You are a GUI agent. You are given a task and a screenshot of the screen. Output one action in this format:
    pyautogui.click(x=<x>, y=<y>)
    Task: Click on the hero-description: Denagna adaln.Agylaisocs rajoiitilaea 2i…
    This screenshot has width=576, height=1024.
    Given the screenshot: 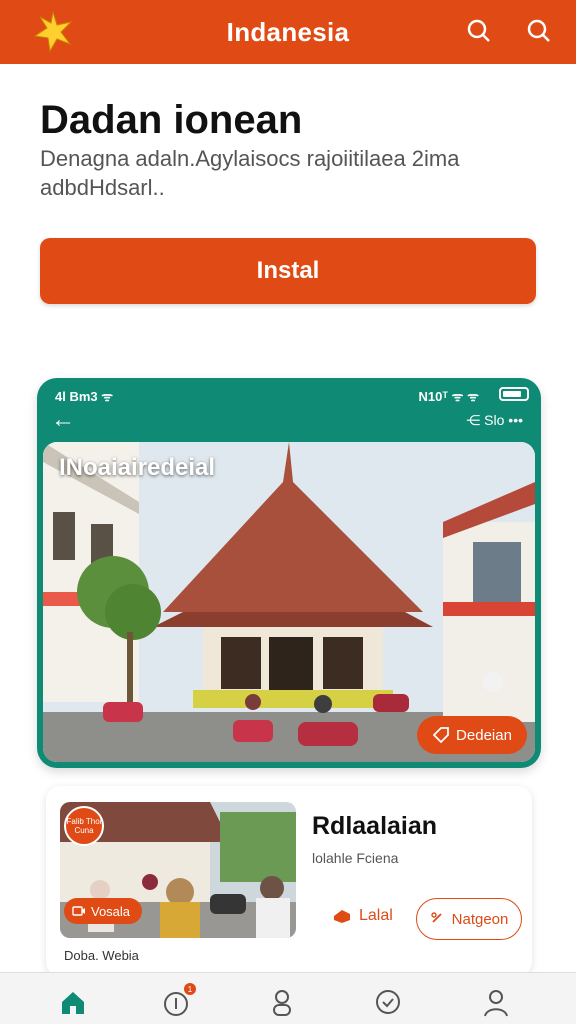 What is the action you would take?
    pyautogui.click(x=250, y=173)
    